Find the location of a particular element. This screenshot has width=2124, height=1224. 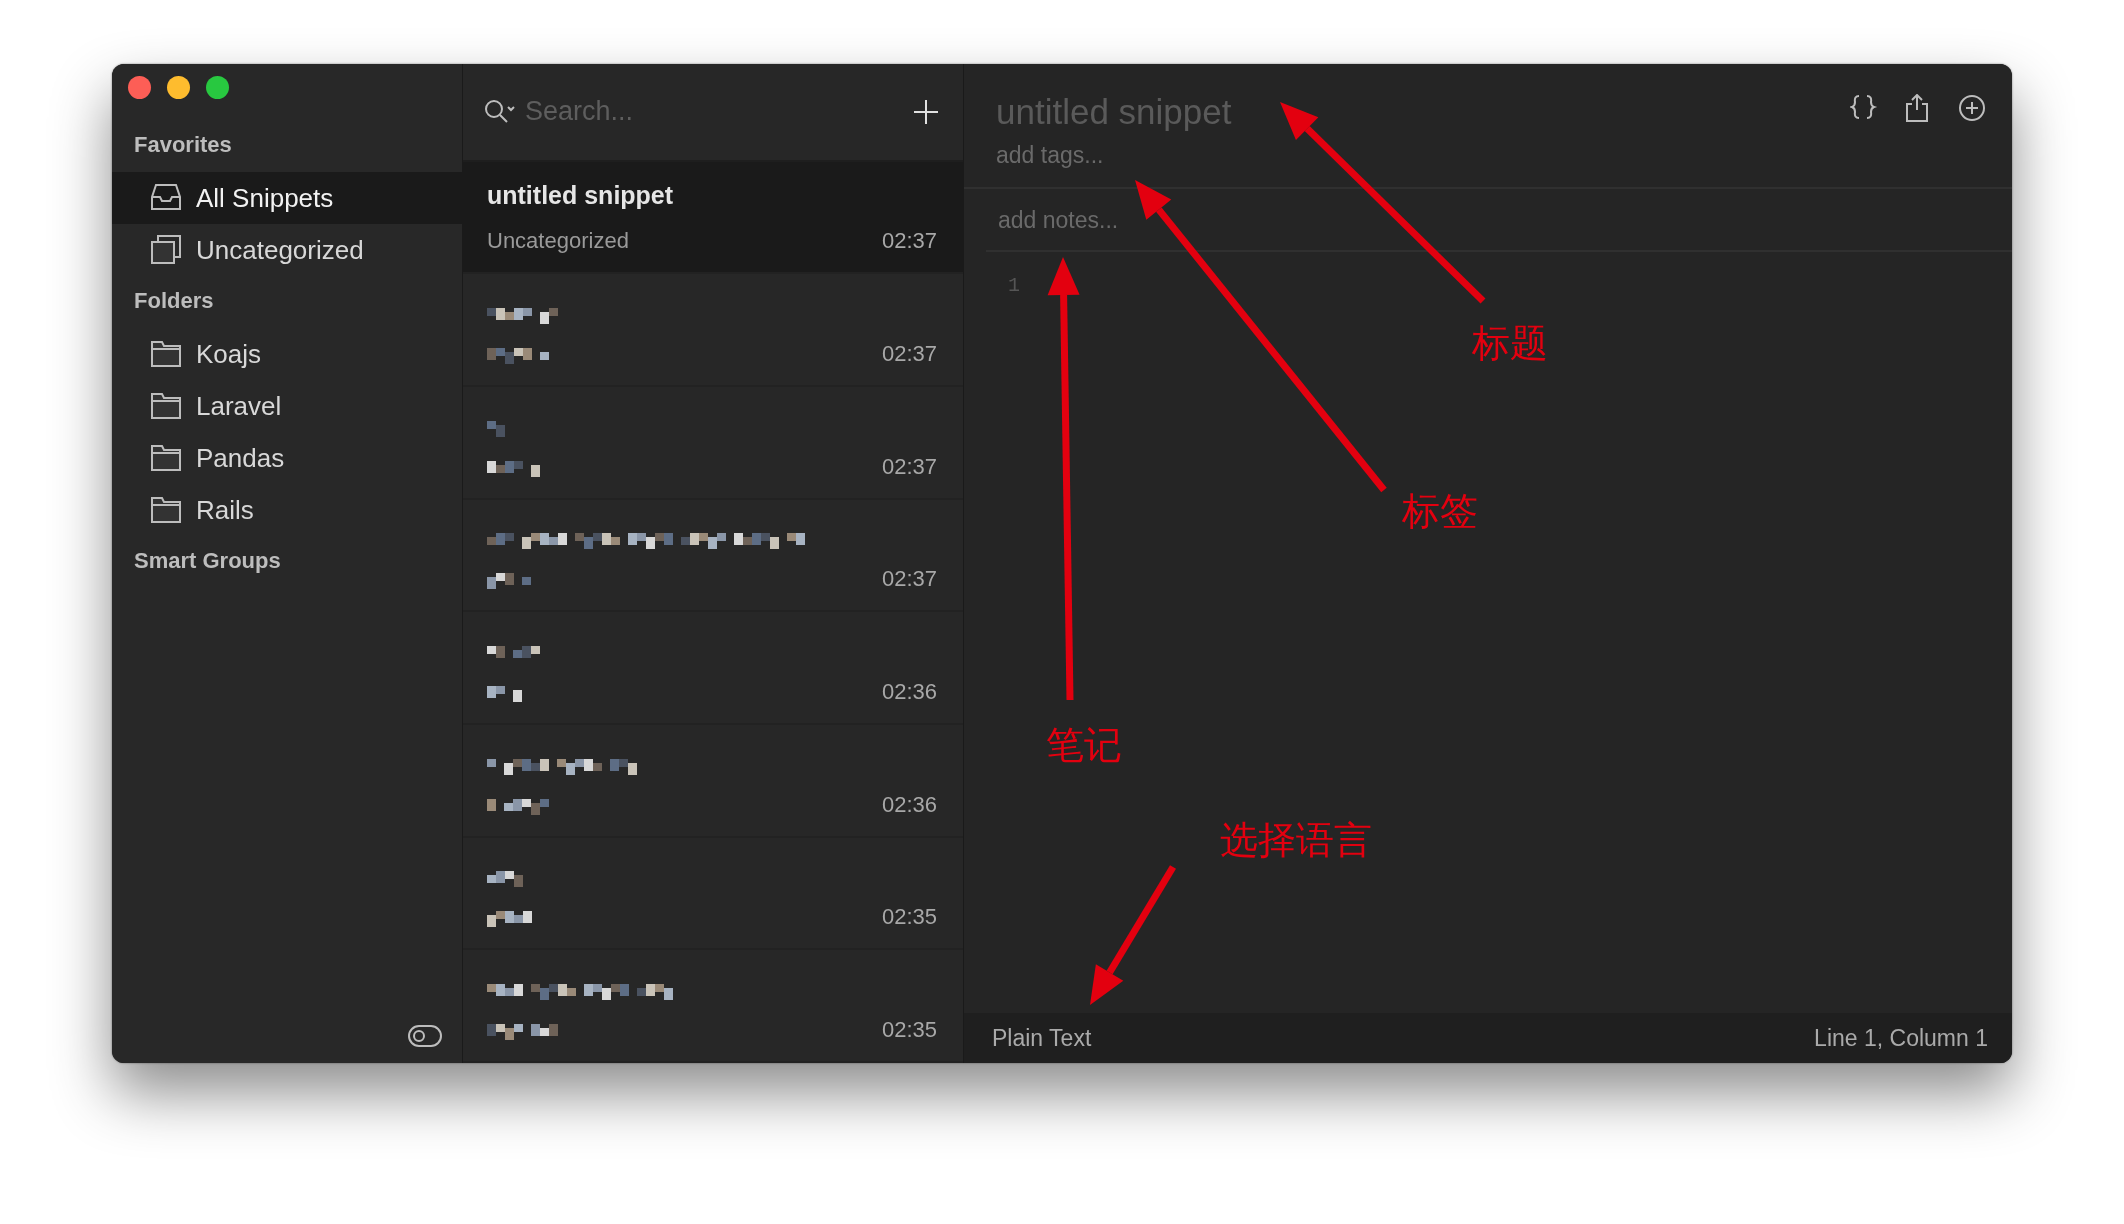

toggle-icon is located at coordinates (425, 1036).